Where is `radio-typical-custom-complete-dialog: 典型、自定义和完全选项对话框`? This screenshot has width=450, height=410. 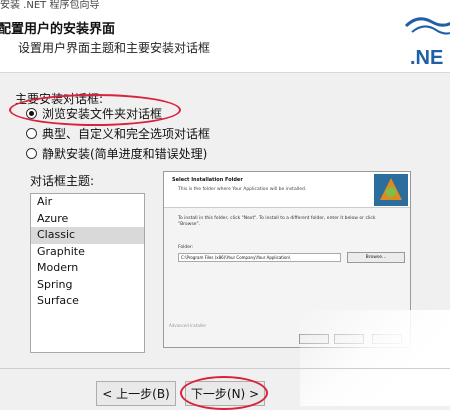 radio-typical-custom-complete-dialog: 典型、自定义和完全选项对话框 is located at coordinates (118, 133).